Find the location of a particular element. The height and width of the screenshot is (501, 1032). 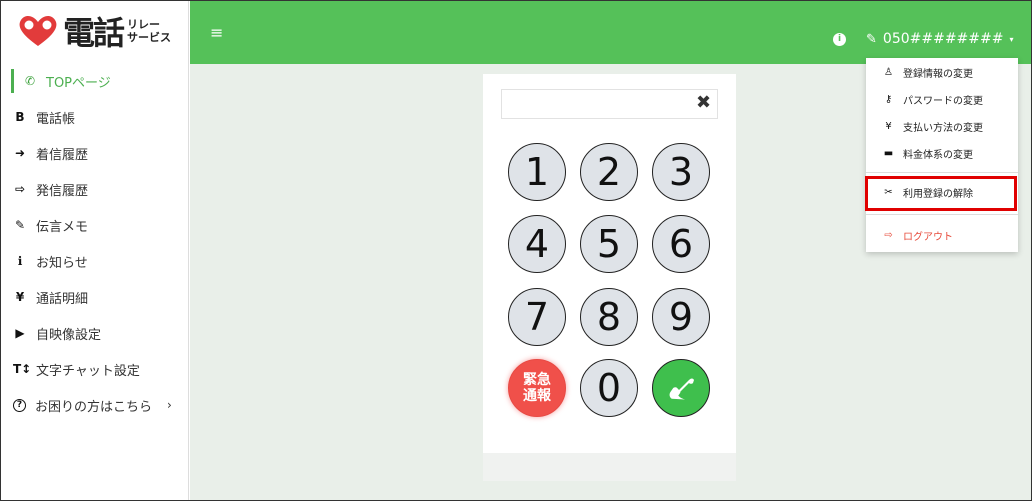

menu-item-label: 登録情報の変更 is located at coordinates (938, 74).